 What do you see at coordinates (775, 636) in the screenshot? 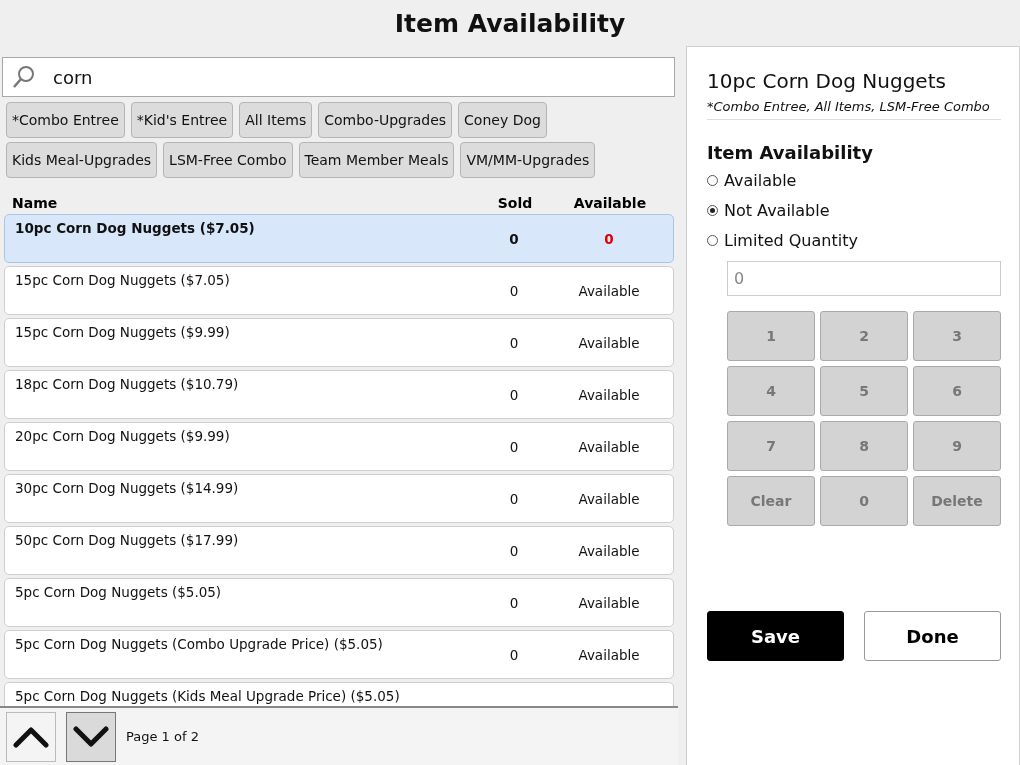
I see `save-button: Save` at bounding box center [775, 636].